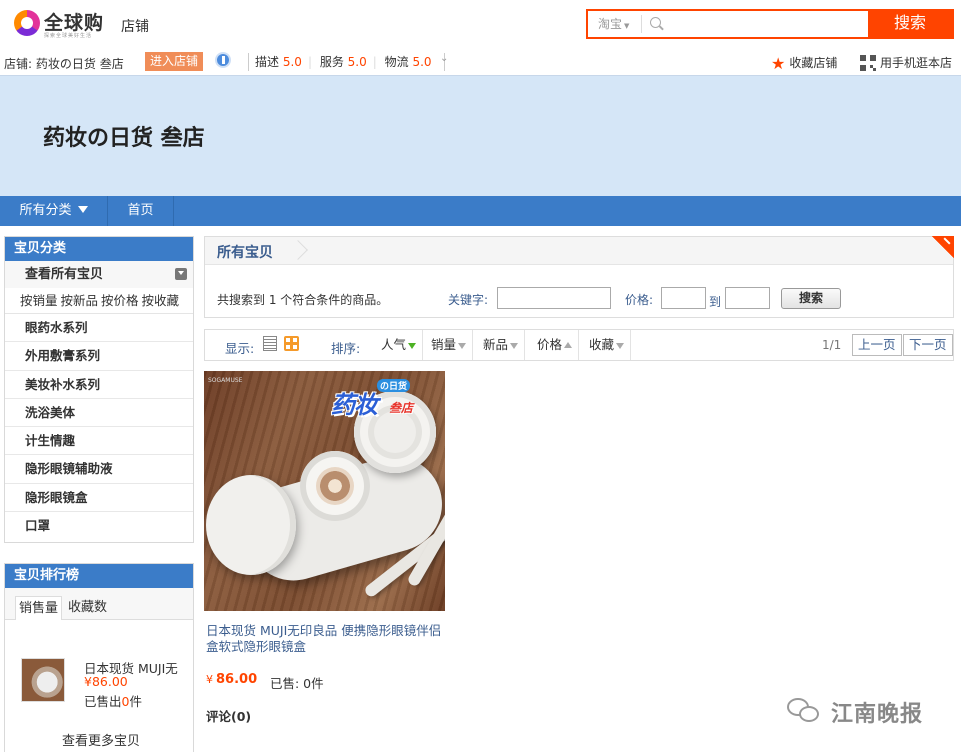  I want to click on sort-by-sales-link: 按销量, so click(39, 300).